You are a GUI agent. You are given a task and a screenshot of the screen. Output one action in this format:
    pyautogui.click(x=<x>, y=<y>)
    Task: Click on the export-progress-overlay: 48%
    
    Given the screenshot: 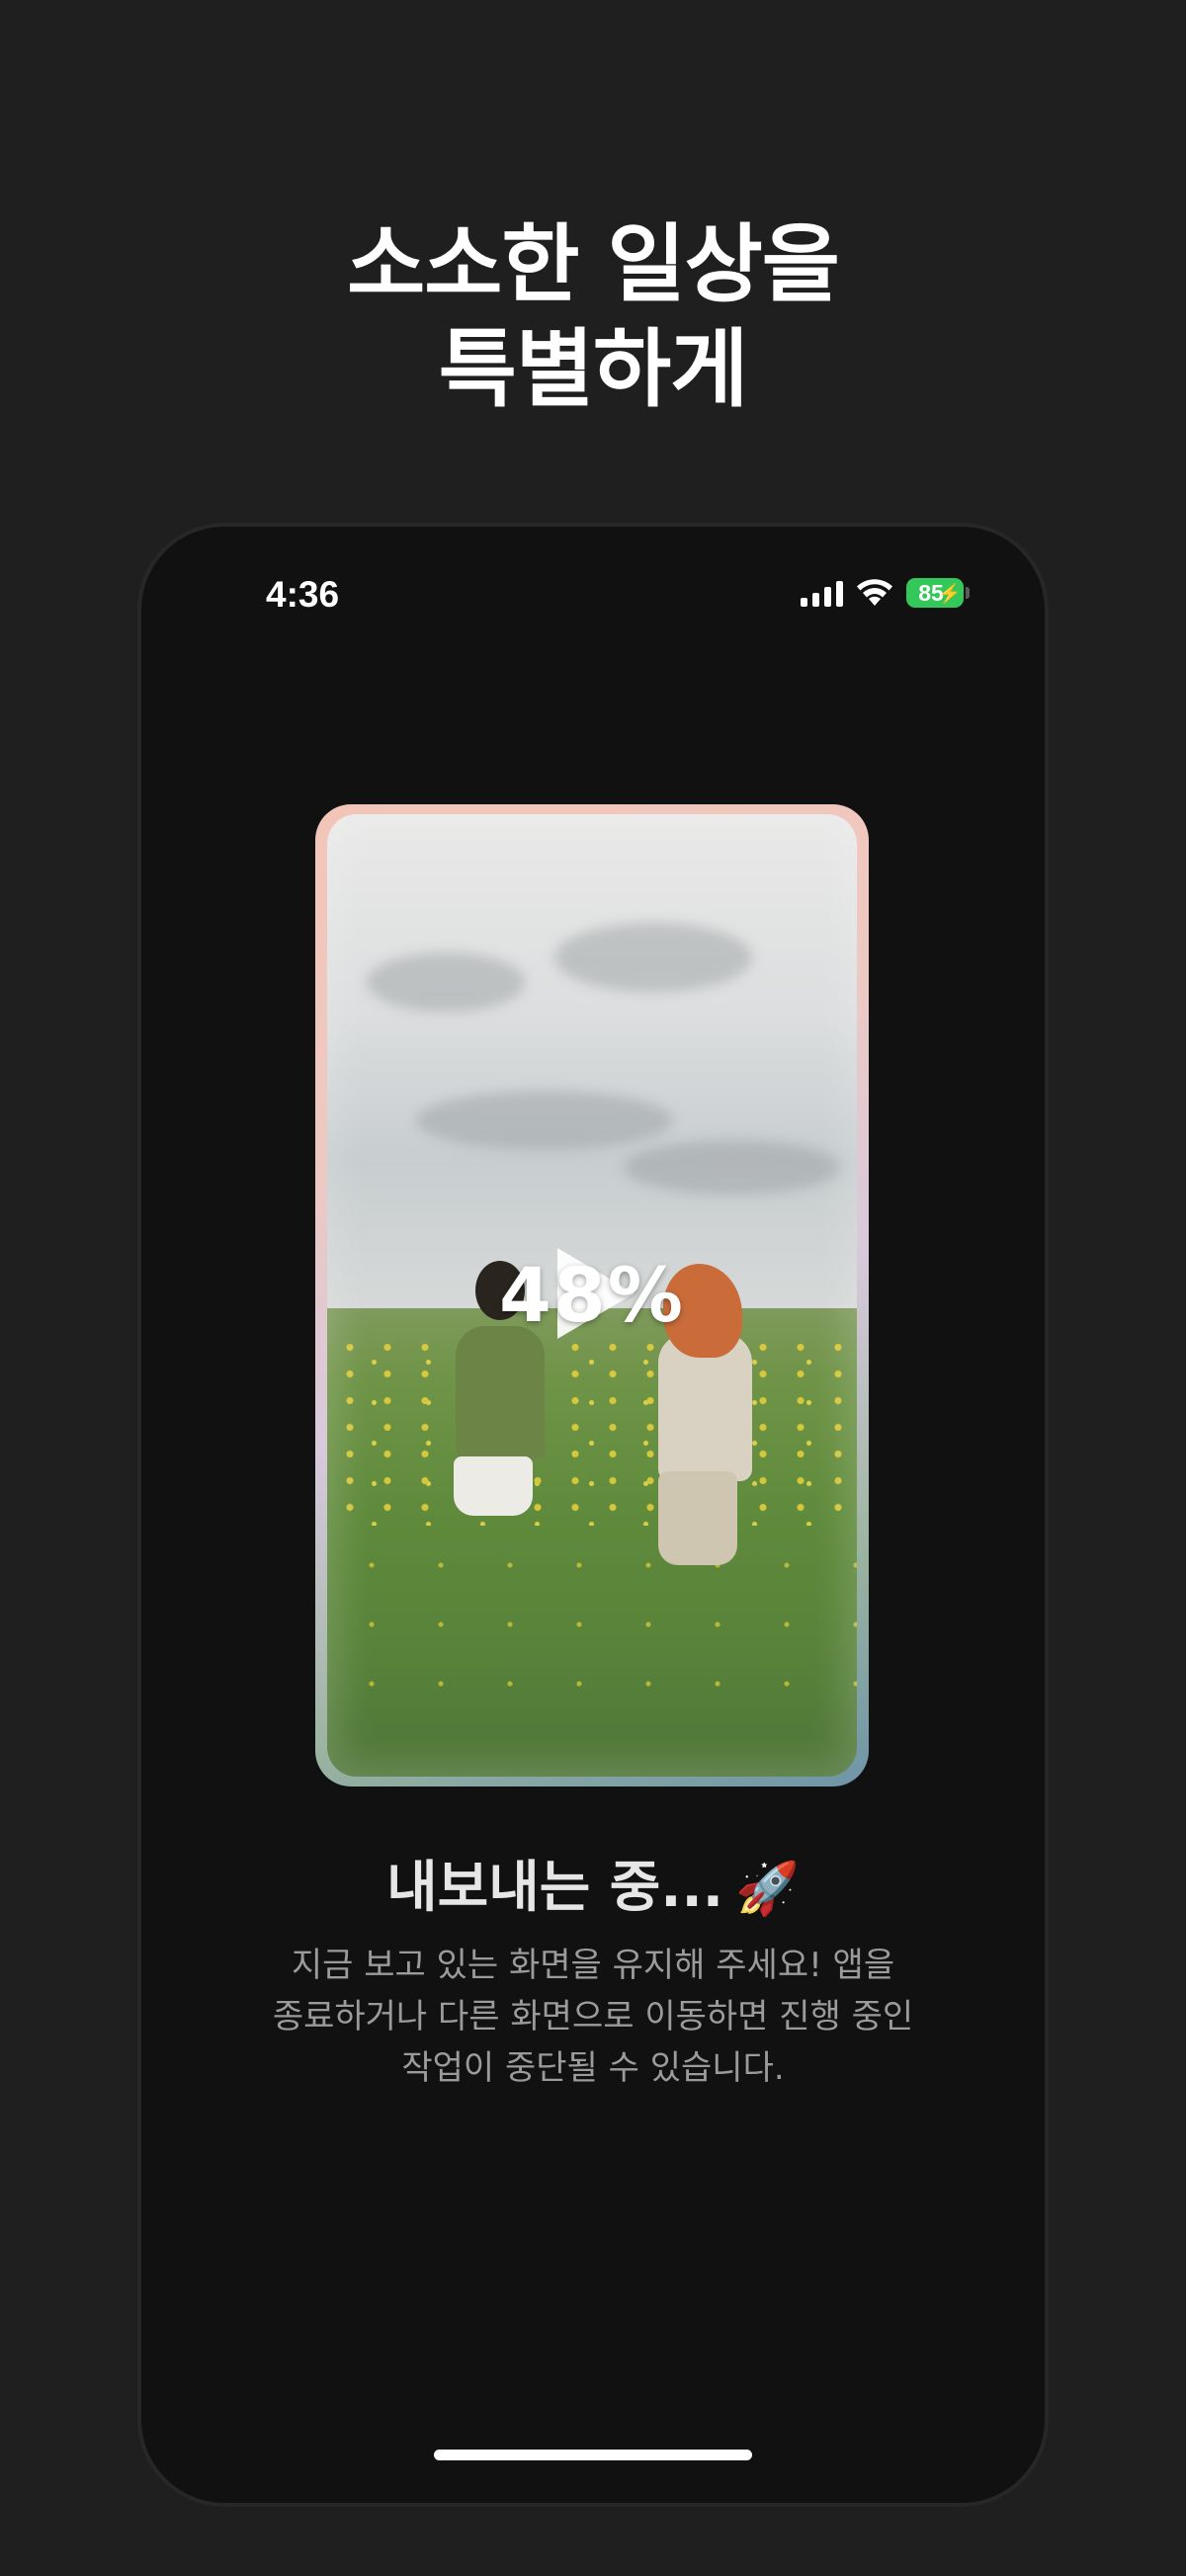 What is the action you would take?
    pyautogui.click(x=592, y=1294)
    